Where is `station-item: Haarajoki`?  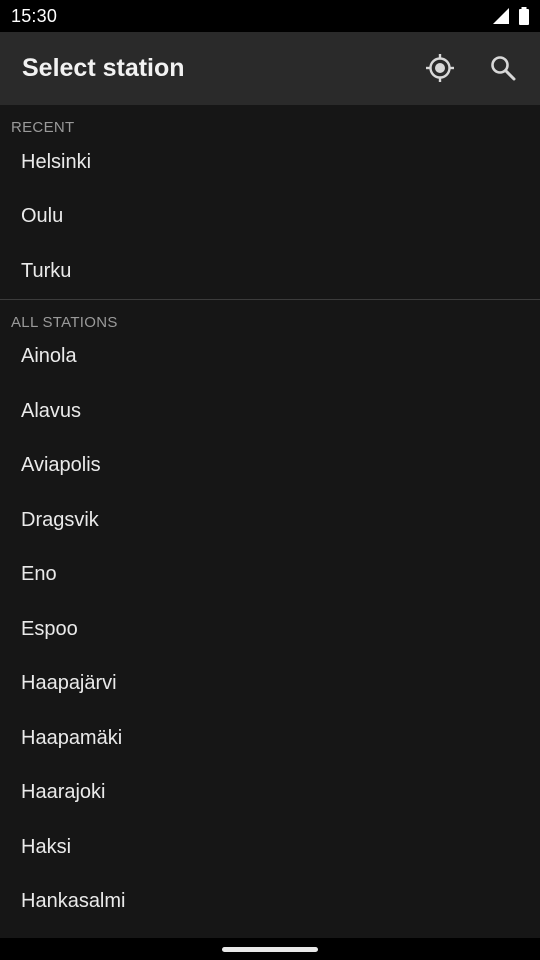
station-item: Haarajoki is located at coordinates (270, 793).